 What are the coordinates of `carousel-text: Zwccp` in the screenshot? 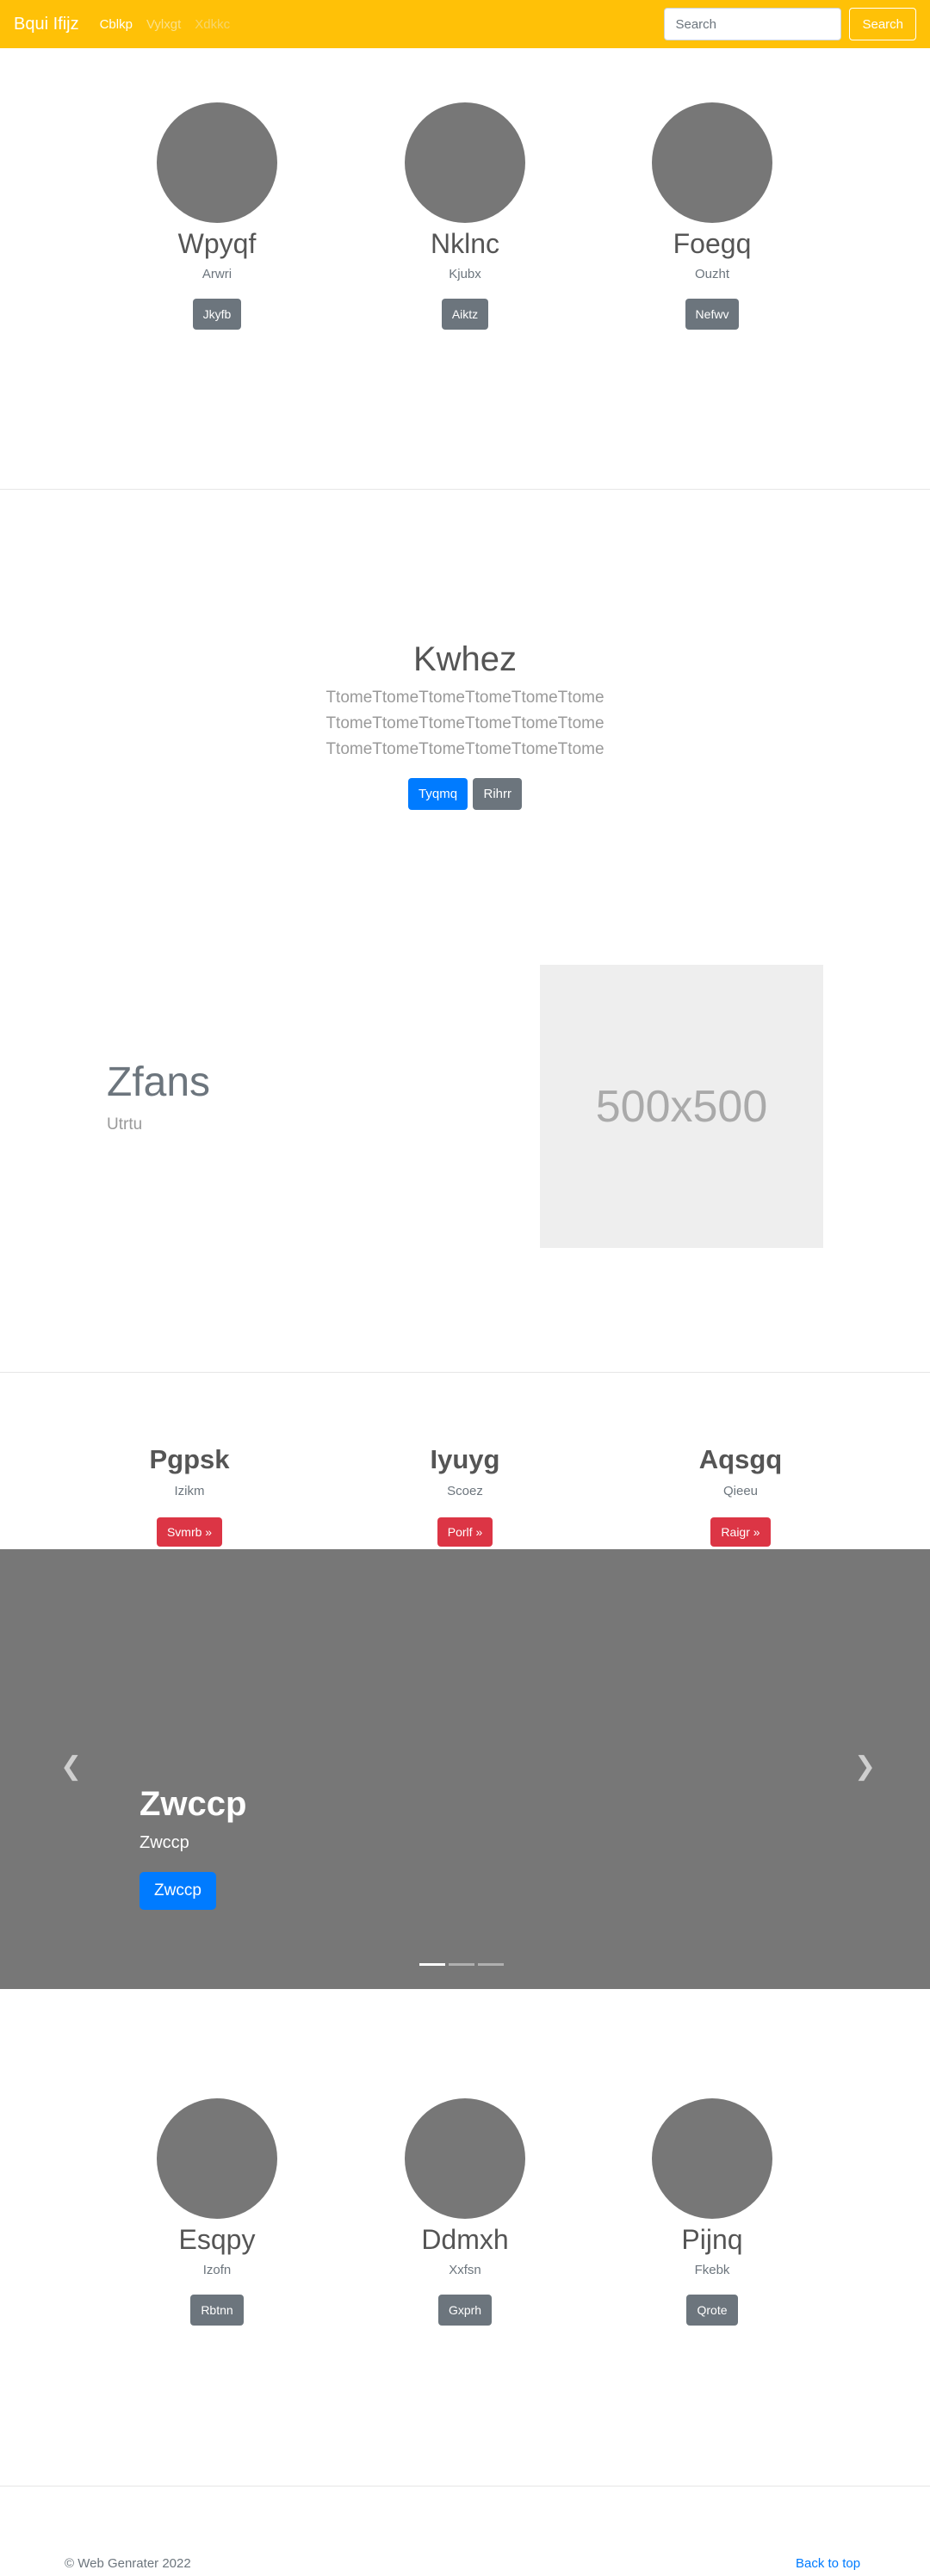 It's located at (164, 1842).